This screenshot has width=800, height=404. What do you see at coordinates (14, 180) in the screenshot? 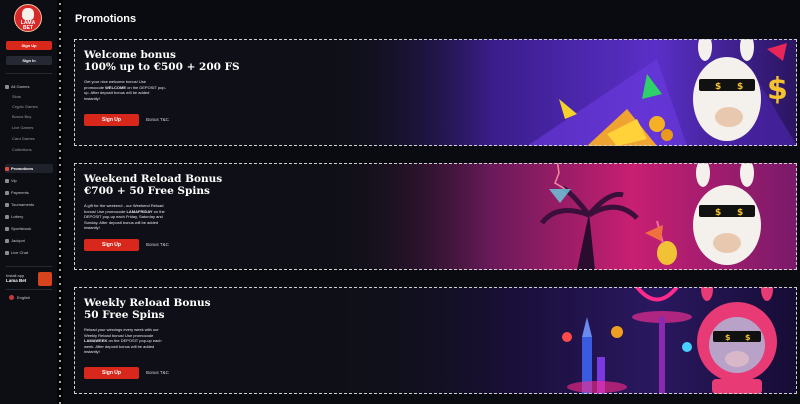
I see `sidebar-item-label: Vip` at bounding box center [14, 180].